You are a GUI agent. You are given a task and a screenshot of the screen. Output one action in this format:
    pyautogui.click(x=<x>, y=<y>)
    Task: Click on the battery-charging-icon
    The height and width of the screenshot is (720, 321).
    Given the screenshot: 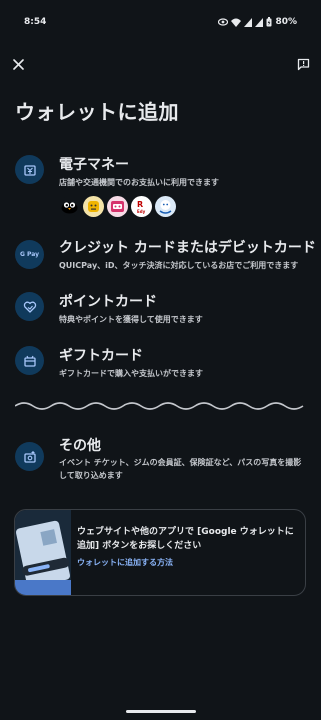 What is the action you would take?
    pyautogui.click(x=269, y=22)
    